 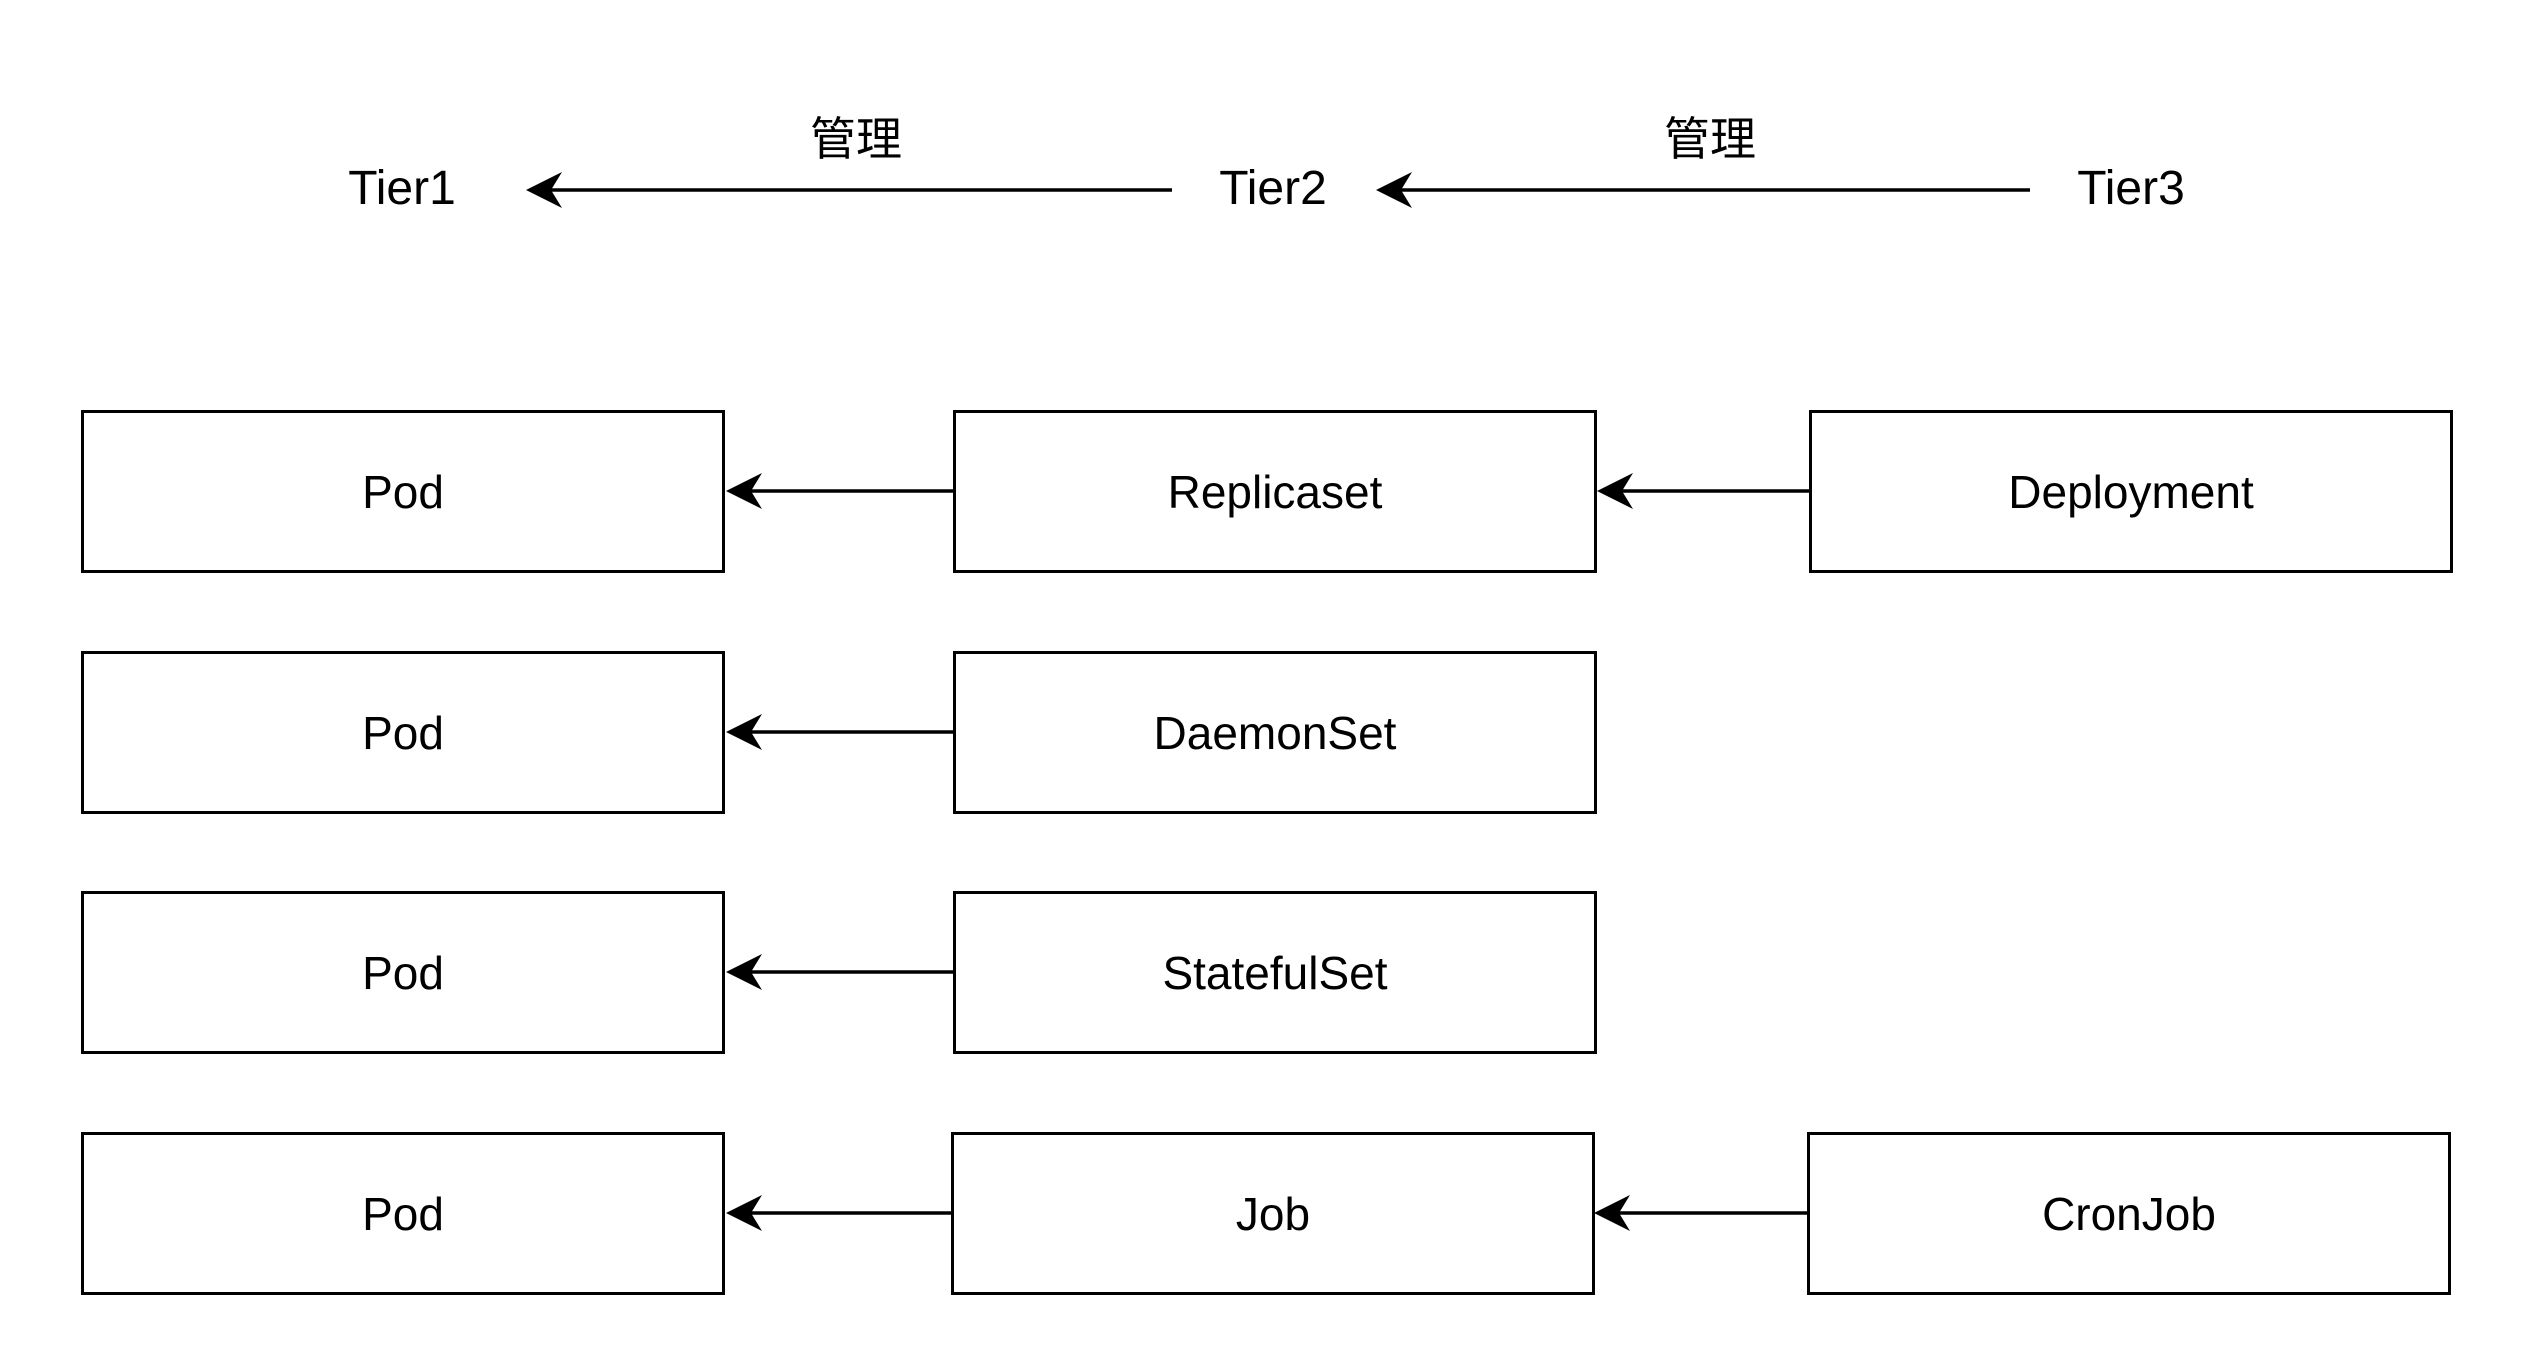 What do you see at coordinates (1273, 188) in the screenshot?
I see `tier2-label: Tier2` at bounding box center [1273, 188].